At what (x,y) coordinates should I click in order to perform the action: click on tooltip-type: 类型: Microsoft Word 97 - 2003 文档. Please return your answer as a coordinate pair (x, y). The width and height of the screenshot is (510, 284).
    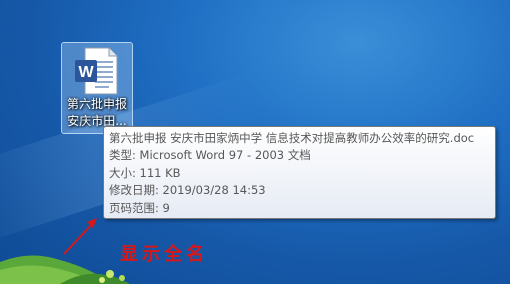
    Looking at the image, I should click on (210, 155).